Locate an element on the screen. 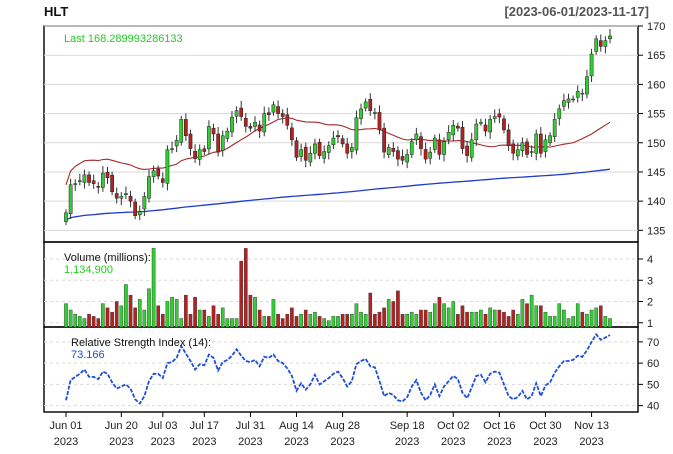 The height and width of the screenshot is (454, 673). rsi-ytick-label: 50 is located at coordinates (653, 385).